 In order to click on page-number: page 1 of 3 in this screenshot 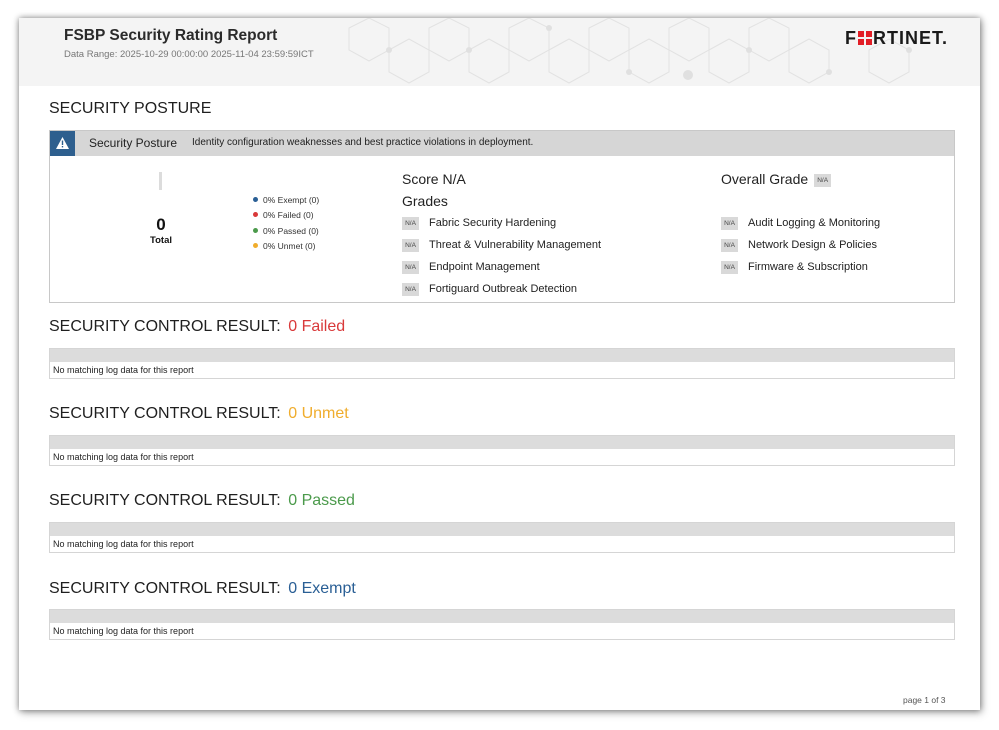, I will do `click(924, 700)`.